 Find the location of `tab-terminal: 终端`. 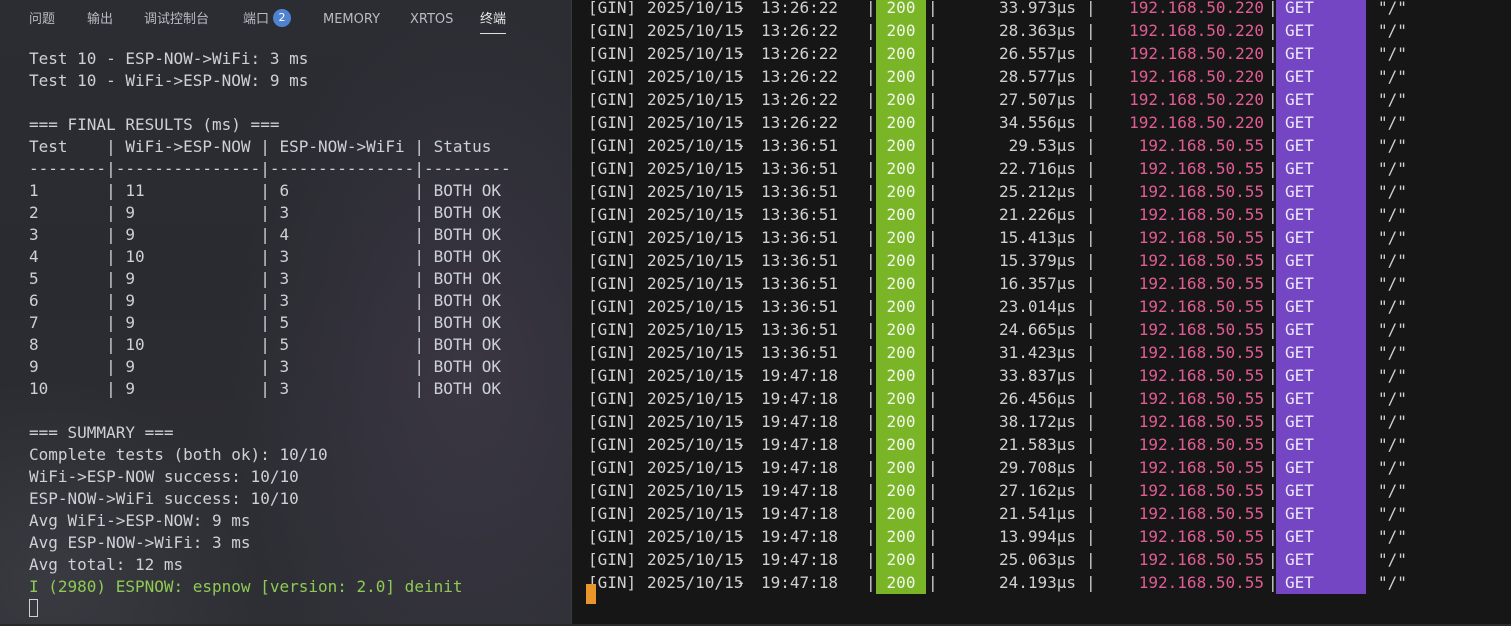

tab-terminal: 终端 is located at coordinates (493, 20).